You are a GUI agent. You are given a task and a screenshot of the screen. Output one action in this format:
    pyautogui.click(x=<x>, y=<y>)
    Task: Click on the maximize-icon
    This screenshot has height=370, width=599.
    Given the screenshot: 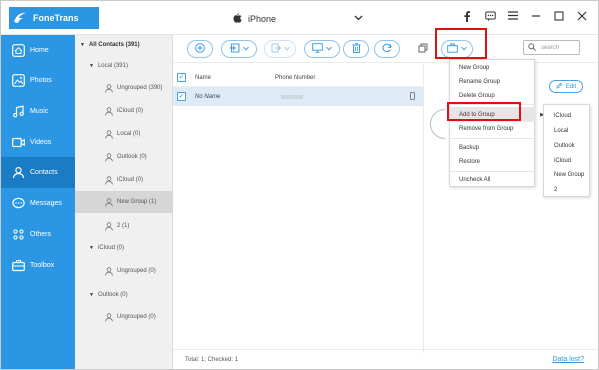 What is the action you would take?
    pyautogui.click(x=559, y=17)
    